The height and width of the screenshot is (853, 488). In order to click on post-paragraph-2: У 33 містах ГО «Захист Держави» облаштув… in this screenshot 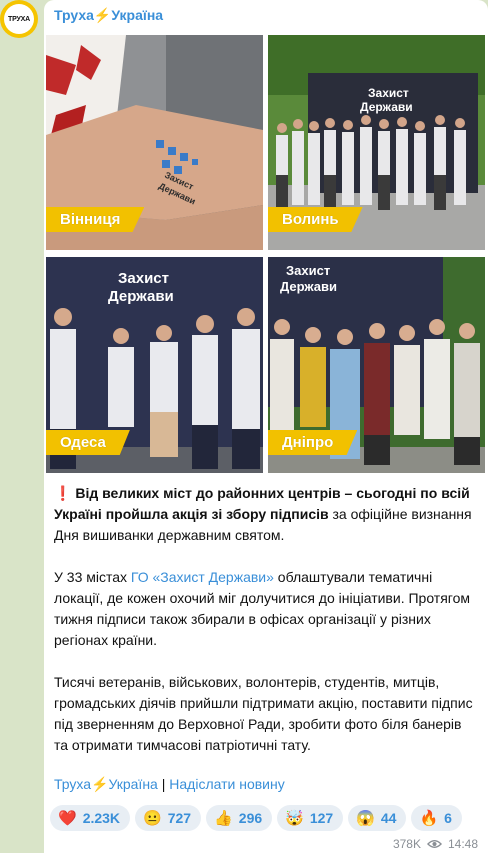, I will do `click(266, 609)`.